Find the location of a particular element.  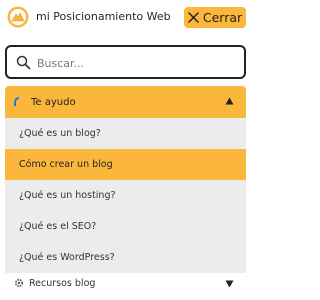

submenu-item-que-es-wordpress: ¿Qué es WordPress? is located at coordinates (125, 257).